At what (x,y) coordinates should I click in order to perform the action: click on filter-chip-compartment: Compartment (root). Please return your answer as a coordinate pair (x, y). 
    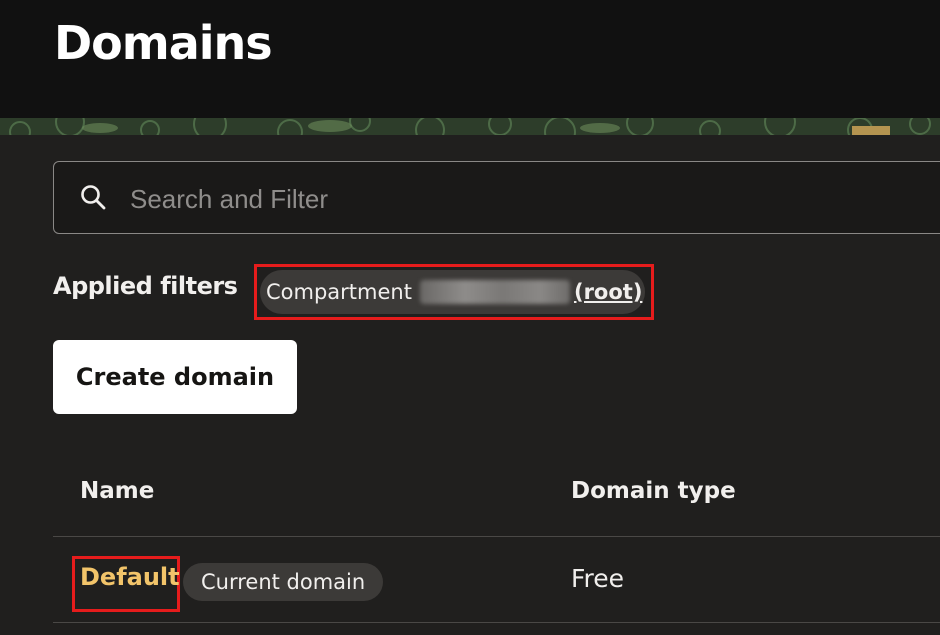
    Looking at the image, I should click on (452, 292).